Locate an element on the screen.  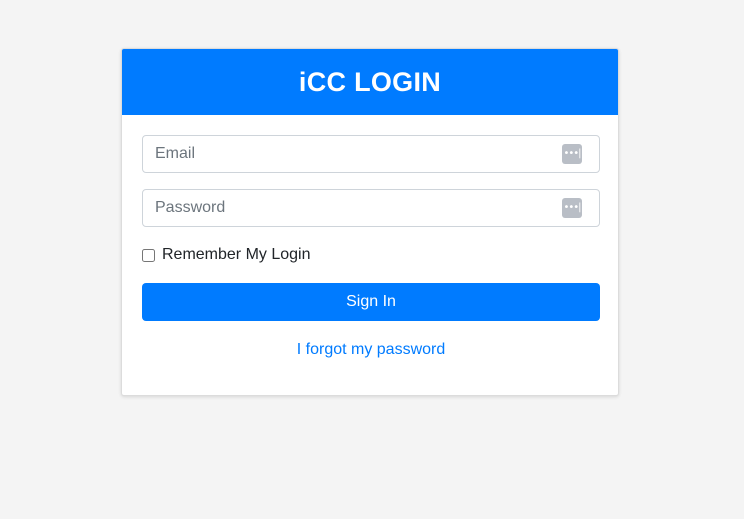
login-header: iCC LOGIN is located at coordinates (370, 82).